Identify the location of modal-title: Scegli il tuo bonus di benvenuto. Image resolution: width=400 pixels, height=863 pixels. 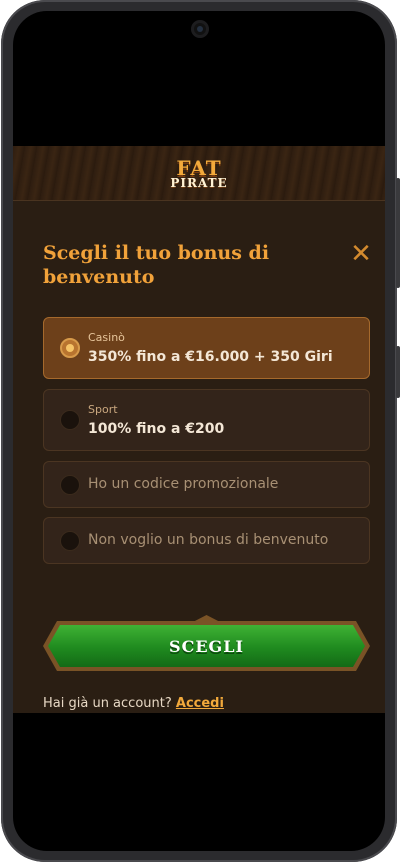
(156, 265).